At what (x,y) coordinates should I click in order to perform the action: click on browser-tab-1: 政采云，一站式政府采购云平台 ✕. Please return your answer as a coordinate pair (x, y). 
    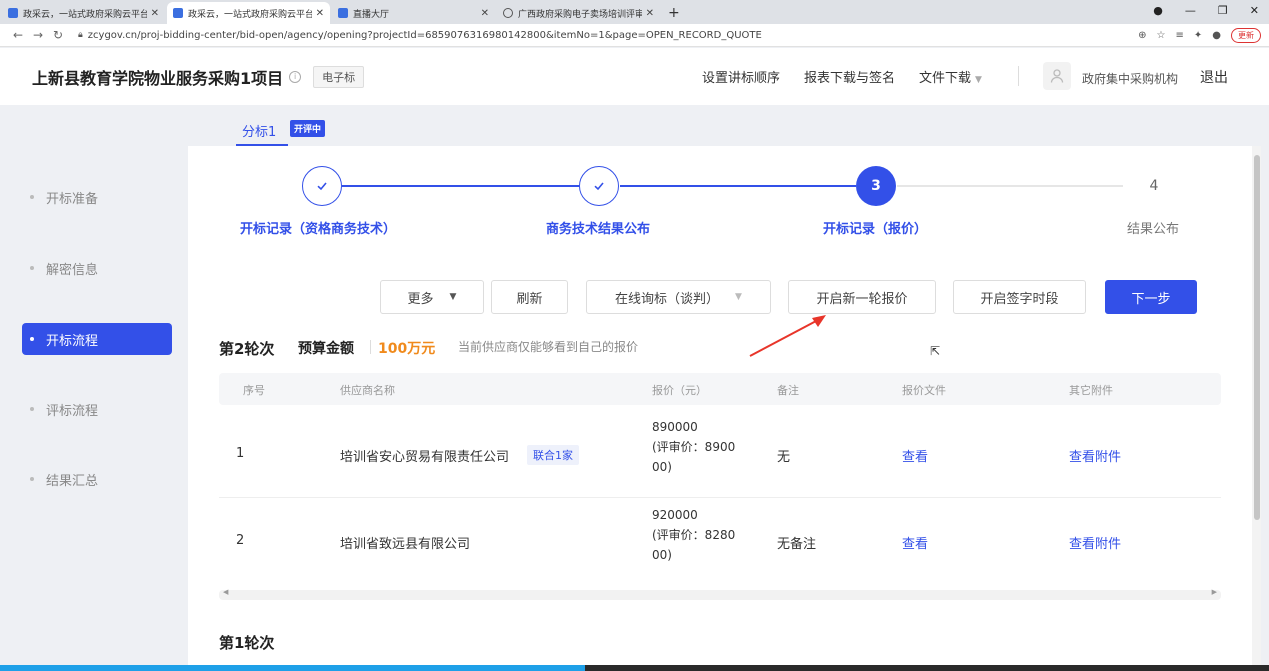
    Looking at the image, I should click on (83, 13).